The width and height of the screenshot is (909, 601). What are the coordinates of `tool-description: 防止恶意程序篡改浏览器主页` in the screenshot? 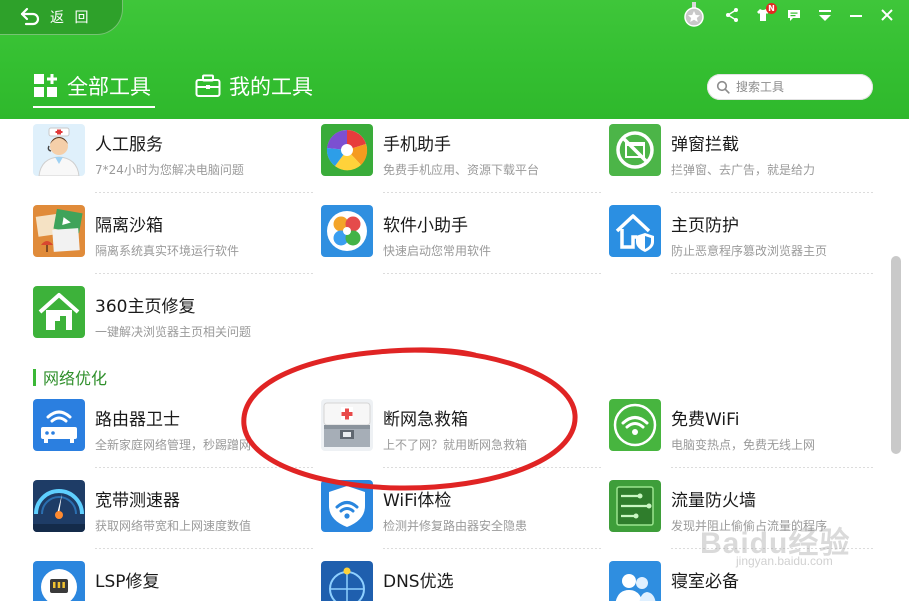 It's located at (749, 251).